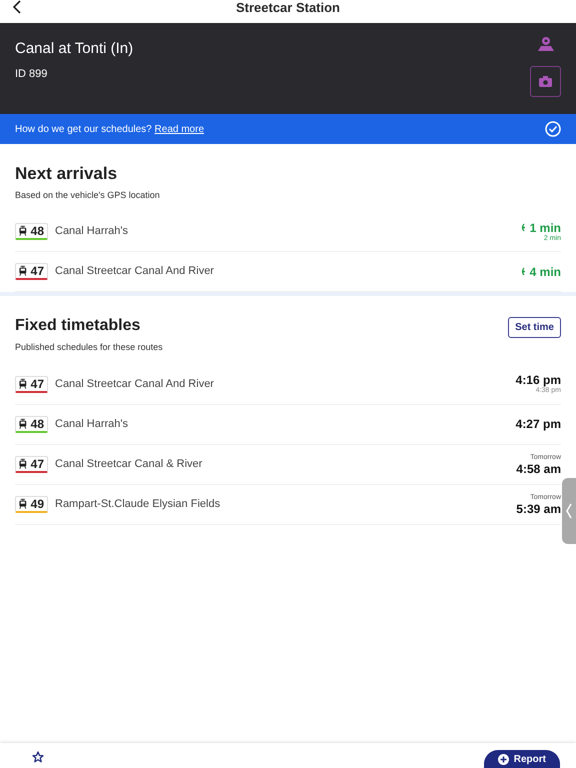 This screenshot has height=768, width=576. Describe the element at coordinates (83, 129) in the screenshot. I see `banner-text: How do we get our schedules?` at that location.